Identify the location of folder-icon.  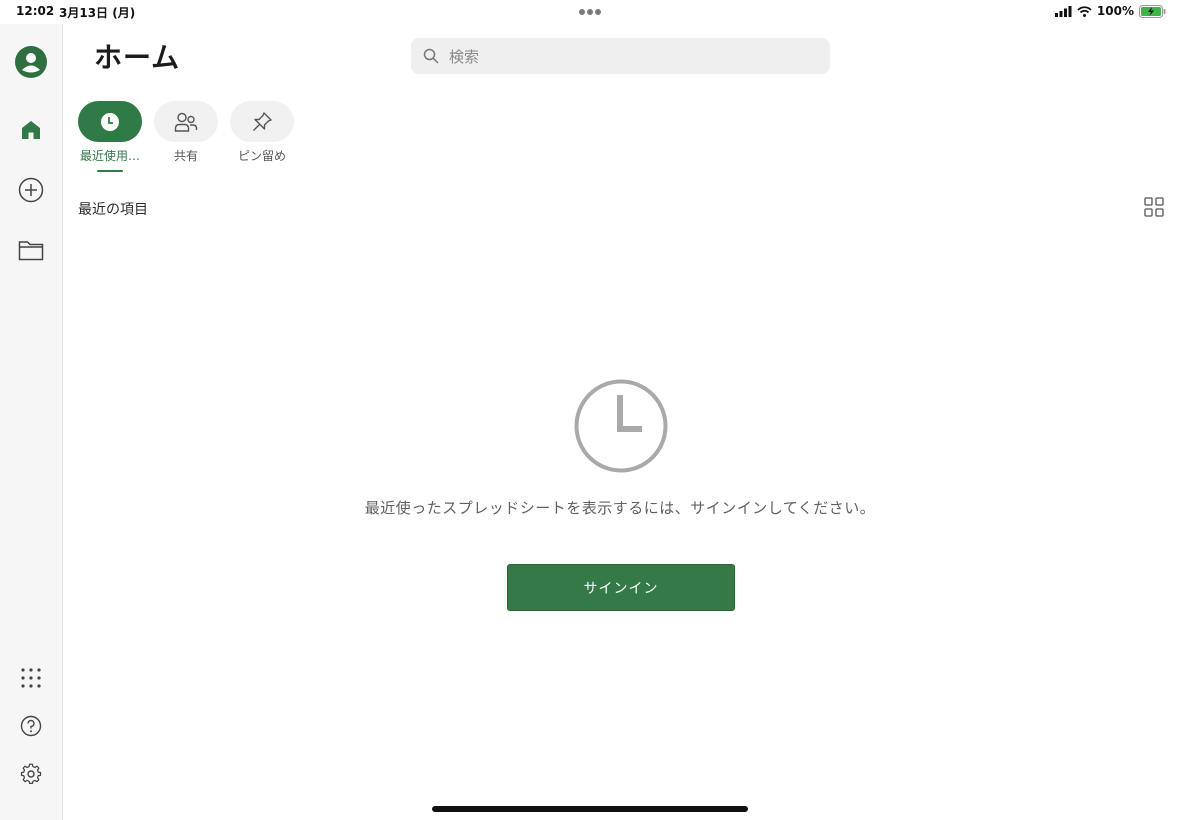
(31, 251).